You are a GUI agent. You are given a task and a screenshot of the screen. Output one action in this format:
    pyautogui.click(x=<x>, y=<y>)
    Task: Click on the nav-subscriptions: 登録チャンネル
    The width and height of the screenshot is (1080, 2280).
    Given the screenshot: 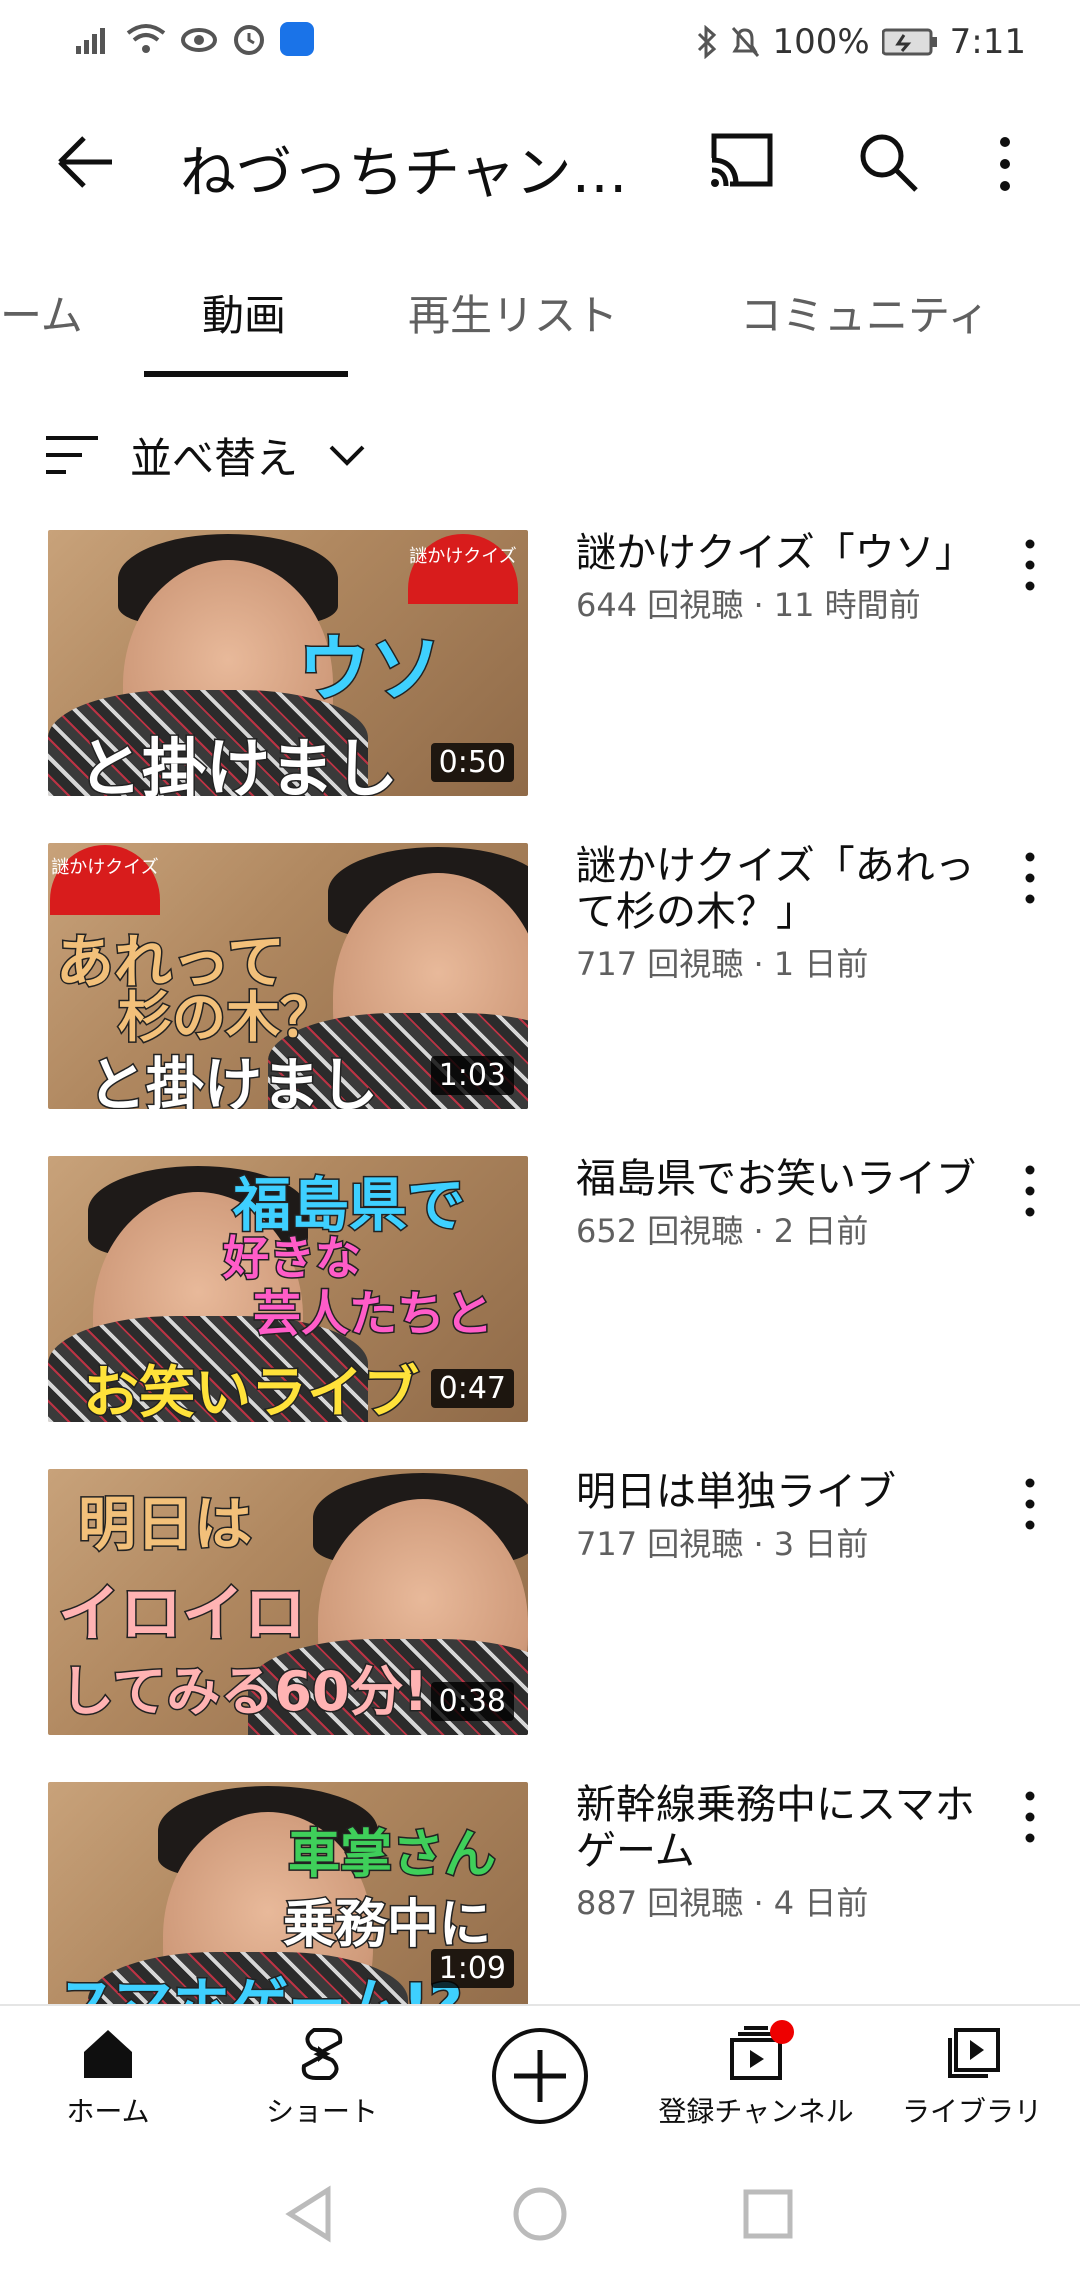 What is the action you would take?
    pyautogui.click(x=756, y=2077)
    